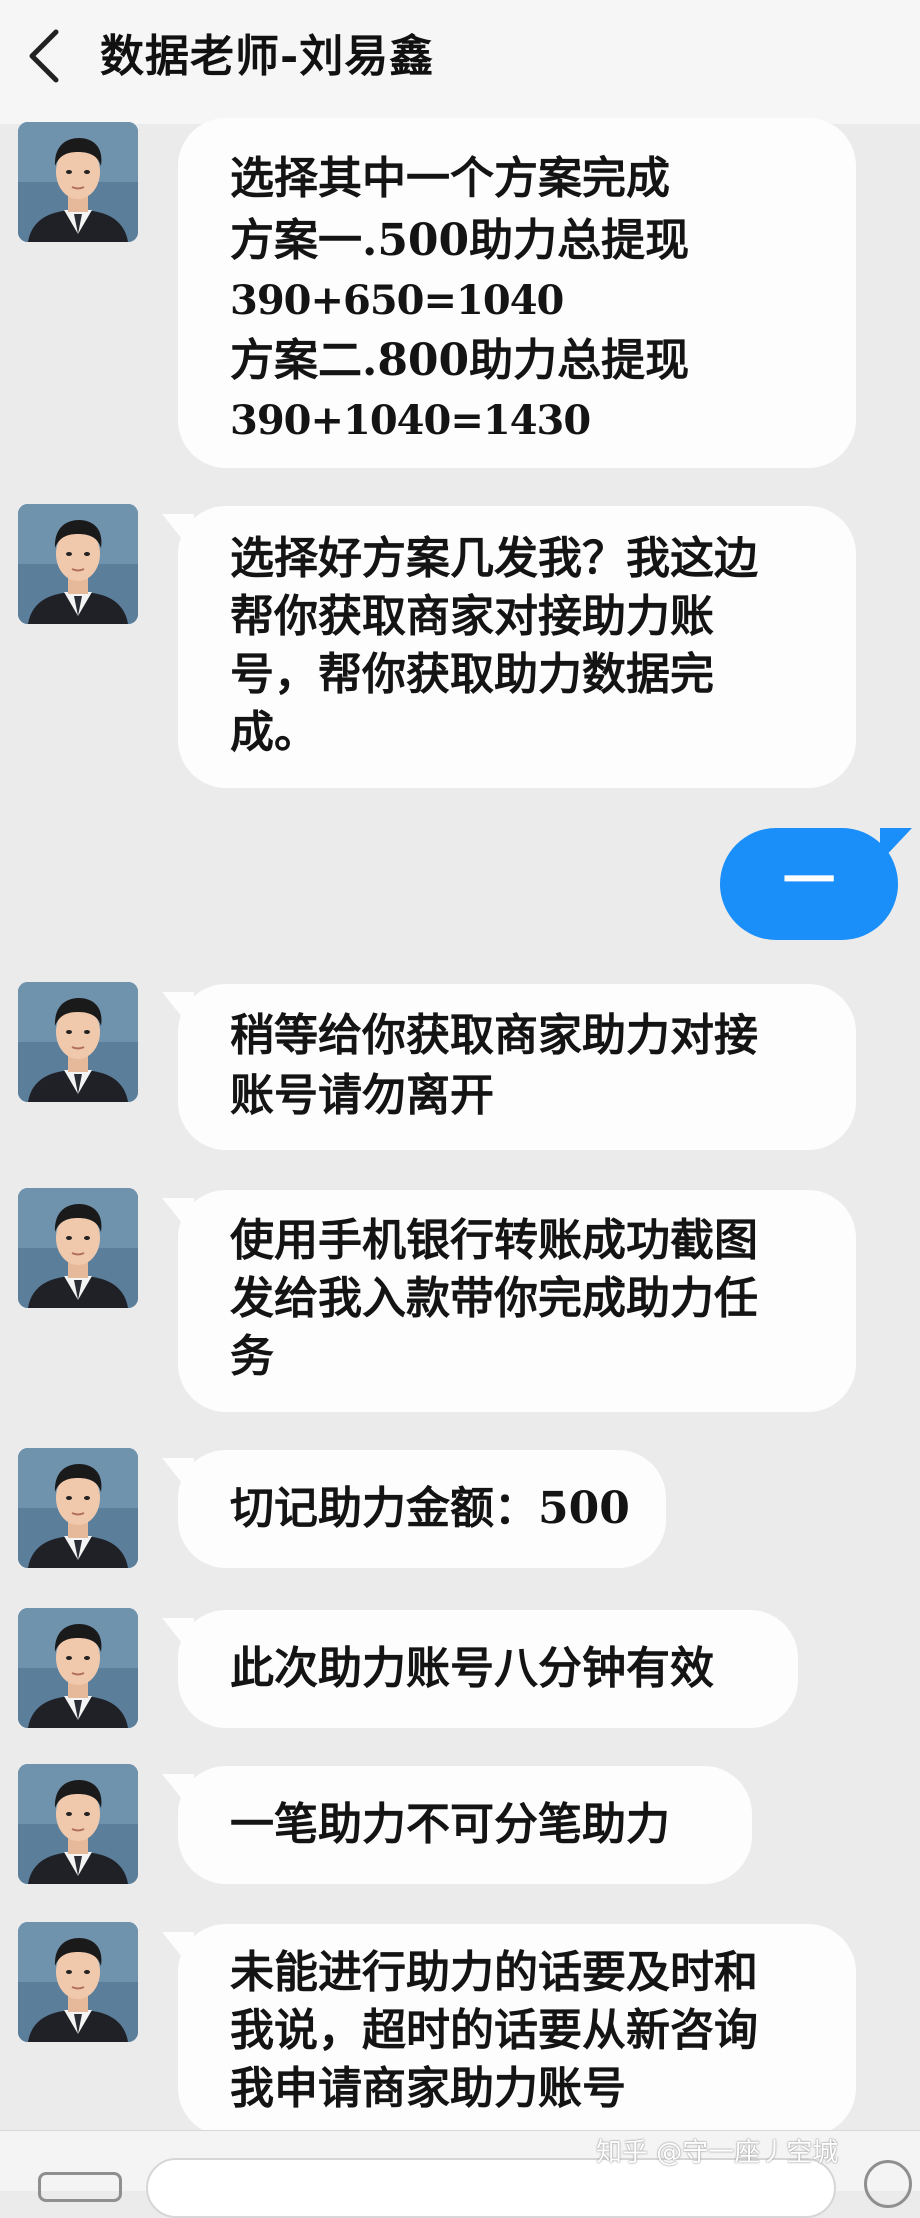 This screenshot has width=920, height=2218. I want to click on message-bubble: 此次助力账号八分钟有效, so click(480, 1669).